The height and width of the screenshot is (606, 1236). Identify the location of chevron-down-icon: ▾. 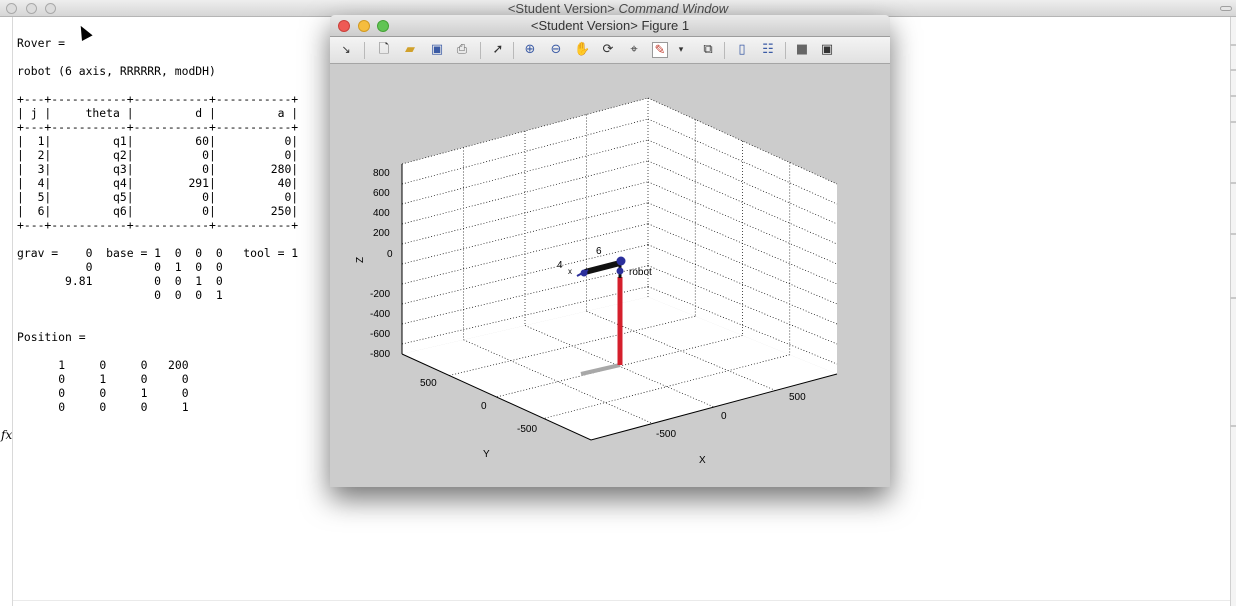
(681, 50).